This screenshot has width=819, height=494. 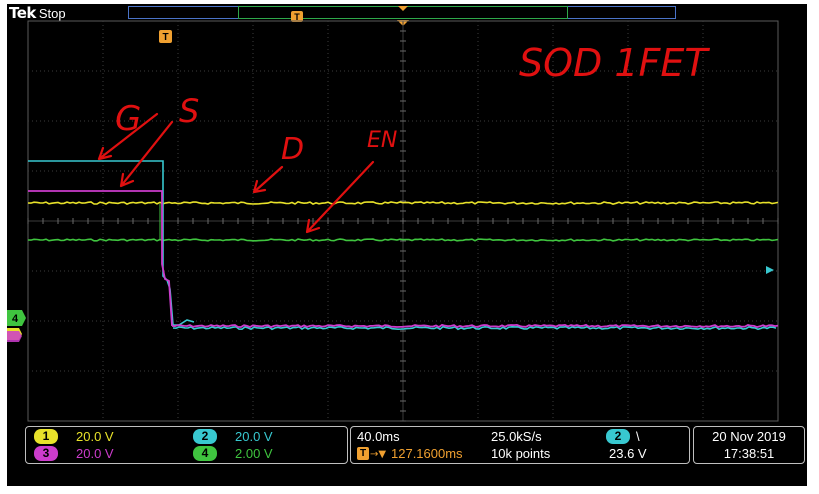 I want to click on annotation-en: EN, so click(x=382, y=140).